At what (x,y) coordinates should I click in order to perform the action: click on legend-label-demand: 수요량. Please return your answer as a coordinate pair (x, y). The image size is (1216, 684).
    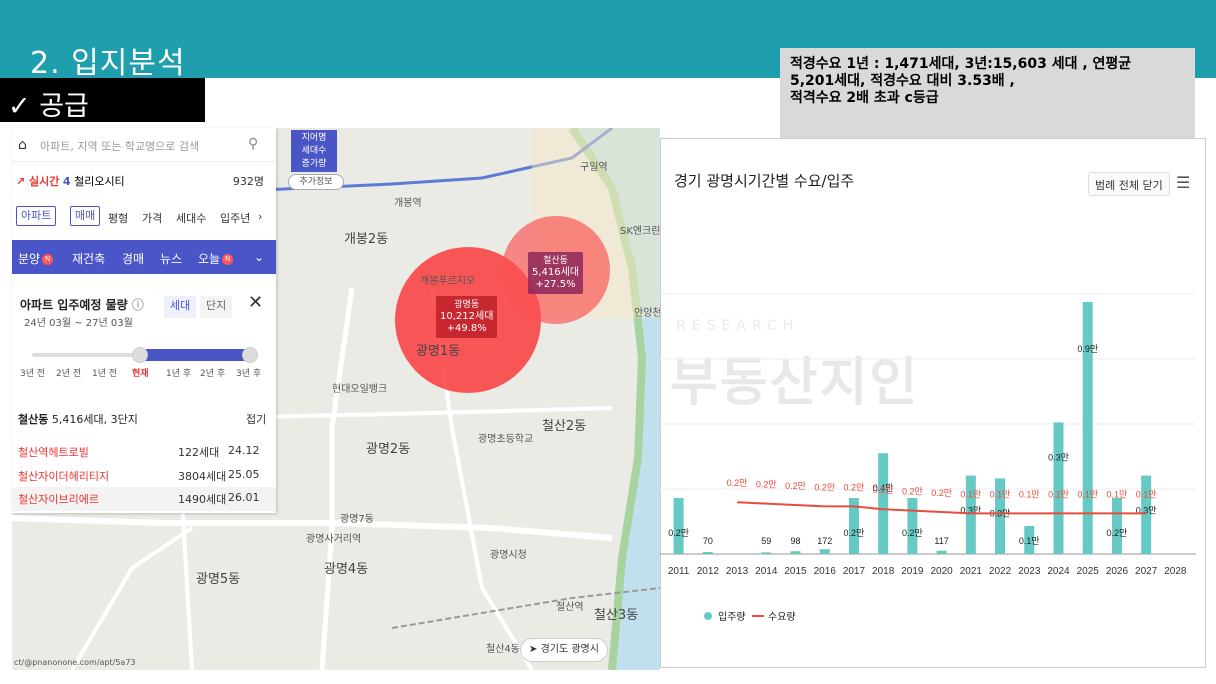
    Looking at the image, I should click on (782, 617).